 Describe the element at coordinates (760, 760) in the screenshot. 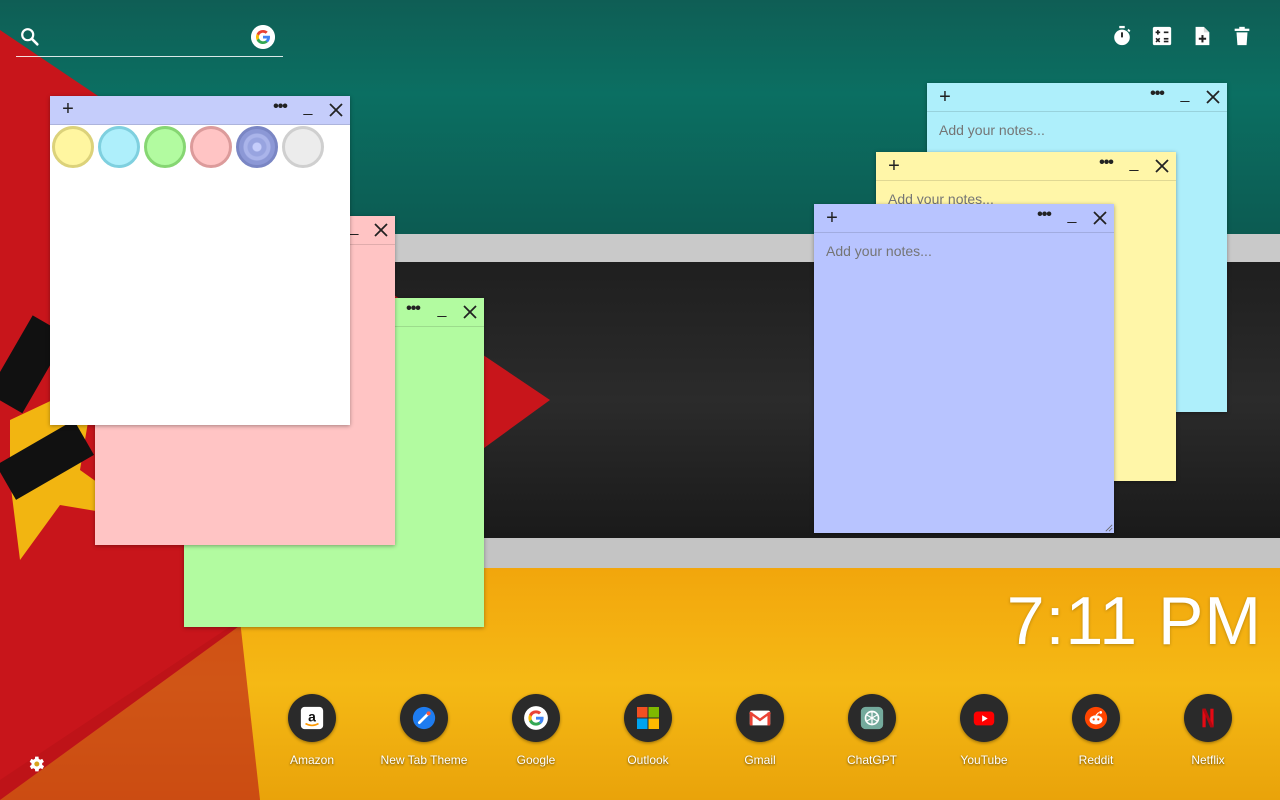

I see `shortcut-label: Gmail` at that location.